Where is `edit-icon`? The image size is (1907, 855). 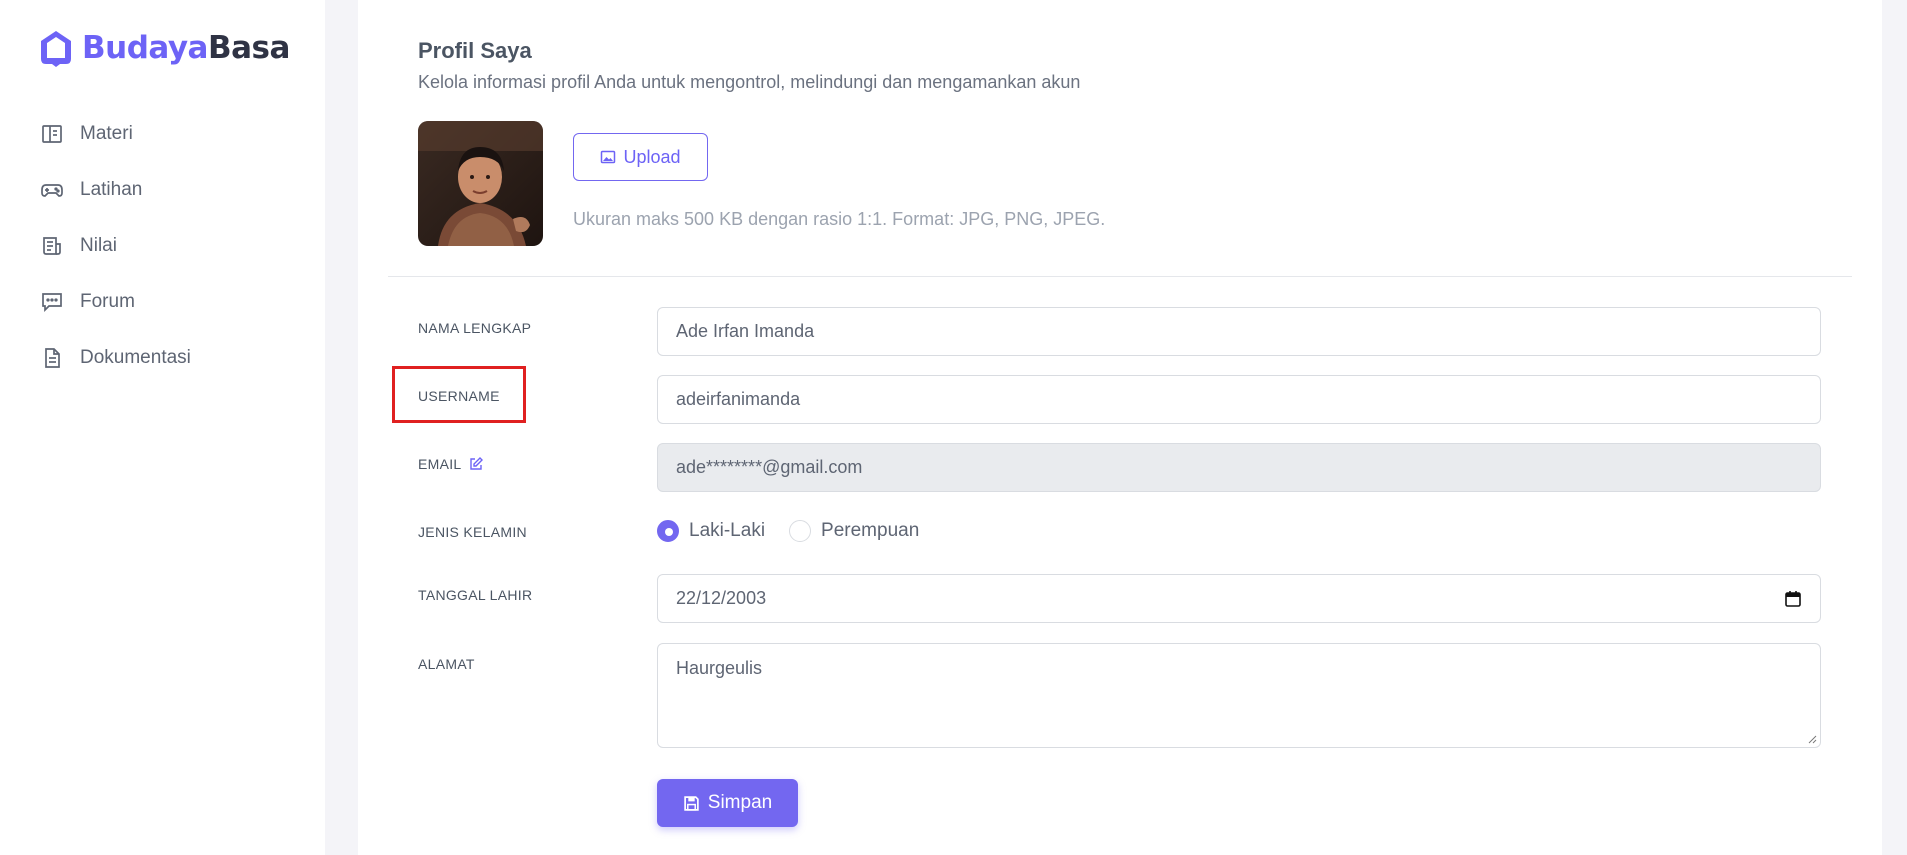
edit-icon is located at coordinates (476, 464).